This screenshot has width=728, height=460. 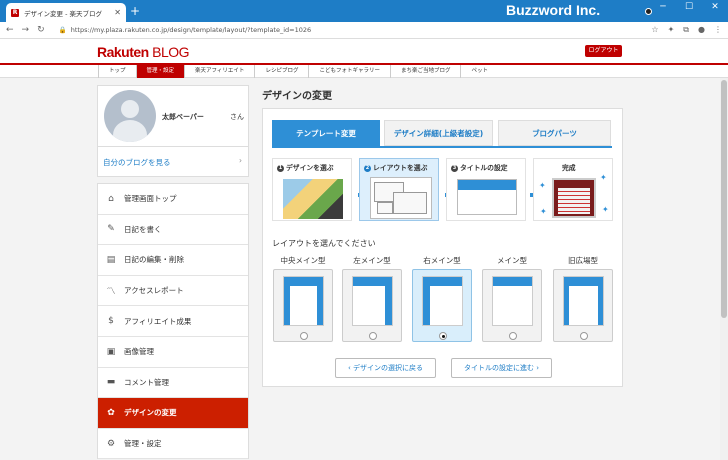 What do you see at coordinates (501, 368) in the screenshot?
I see `next-to-title-button: タイトルの設定に進む ›` at bounding box center [501, 368].